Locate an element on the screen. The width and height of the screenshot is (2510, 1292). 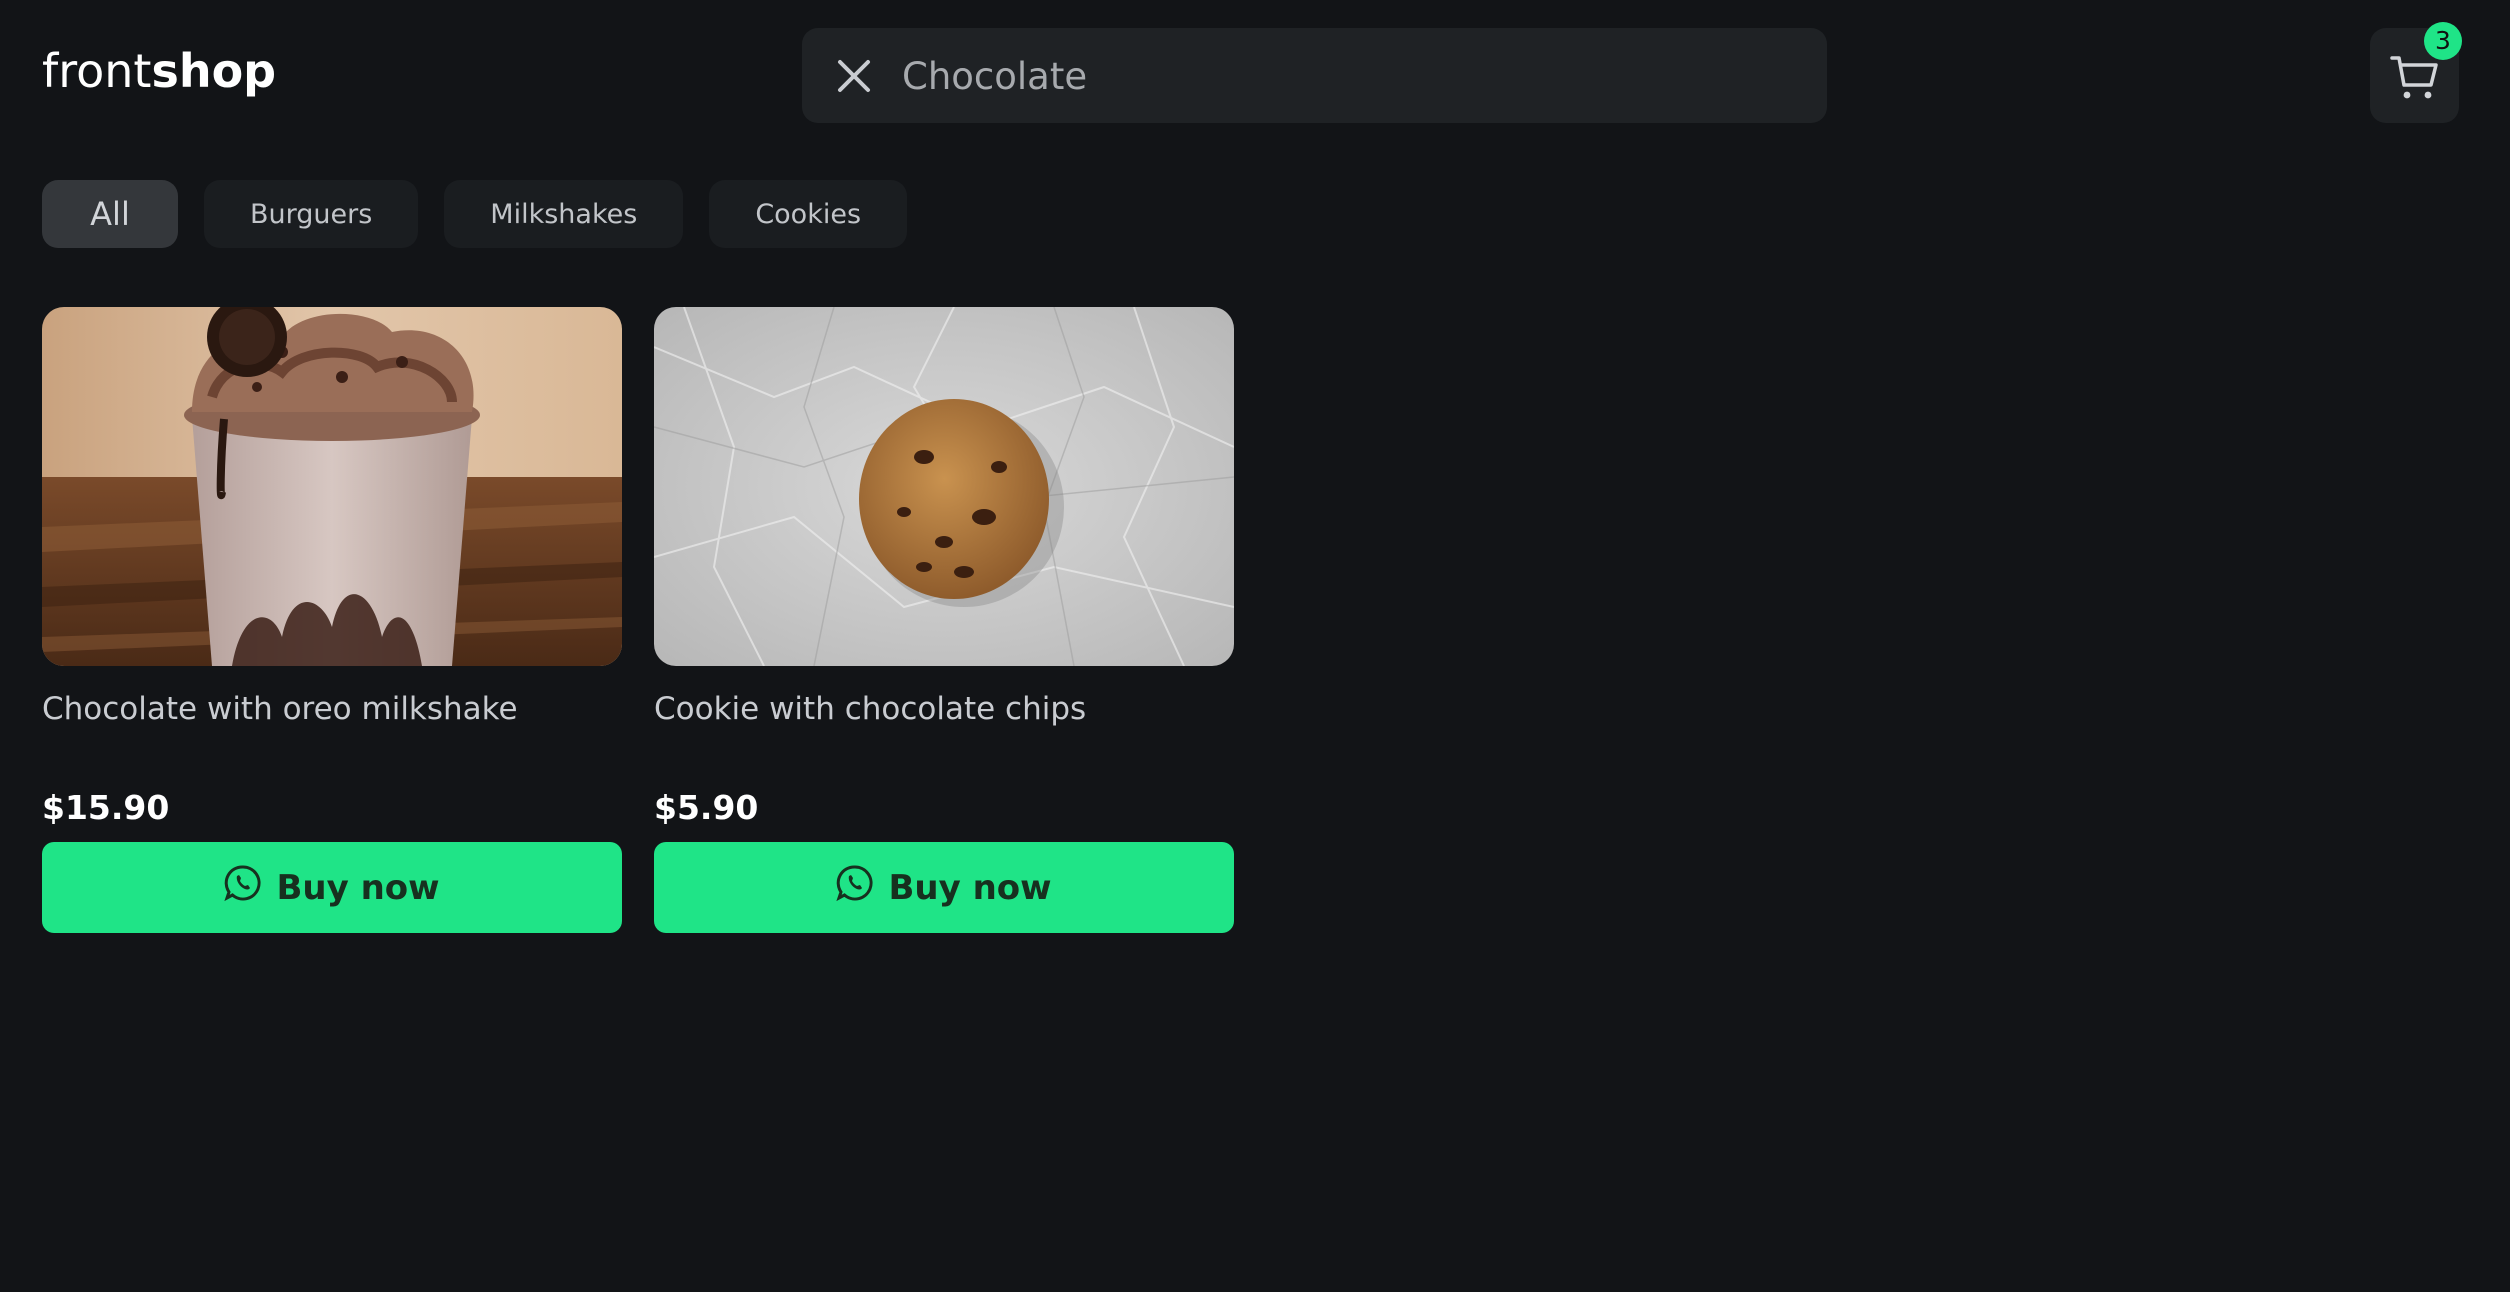
category-filters: All Burguers Milkshakes Cookies is located at coordinates (475, 214).